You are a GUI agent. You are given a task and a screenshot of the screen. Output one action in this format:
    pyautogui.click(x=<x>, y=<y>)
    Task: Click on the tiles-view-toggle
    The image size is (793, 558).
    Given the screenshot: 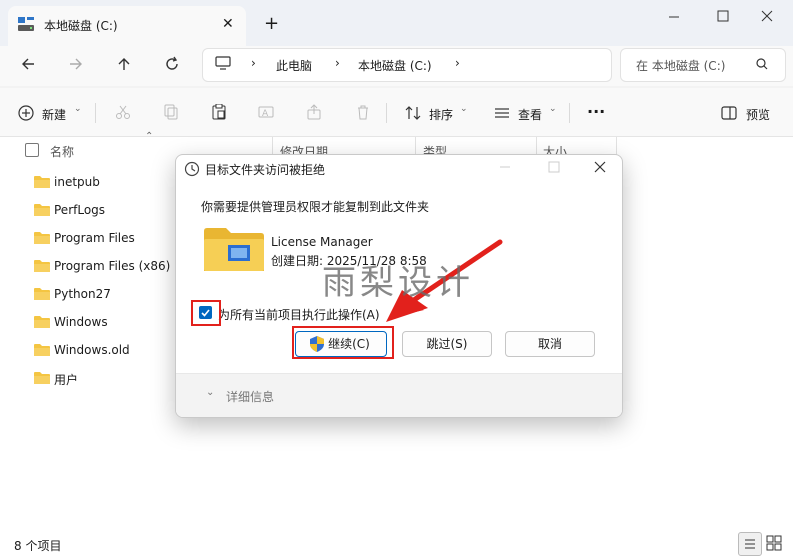 What is the action you would take?
    pyautogui.click(x=774, y=543)
    